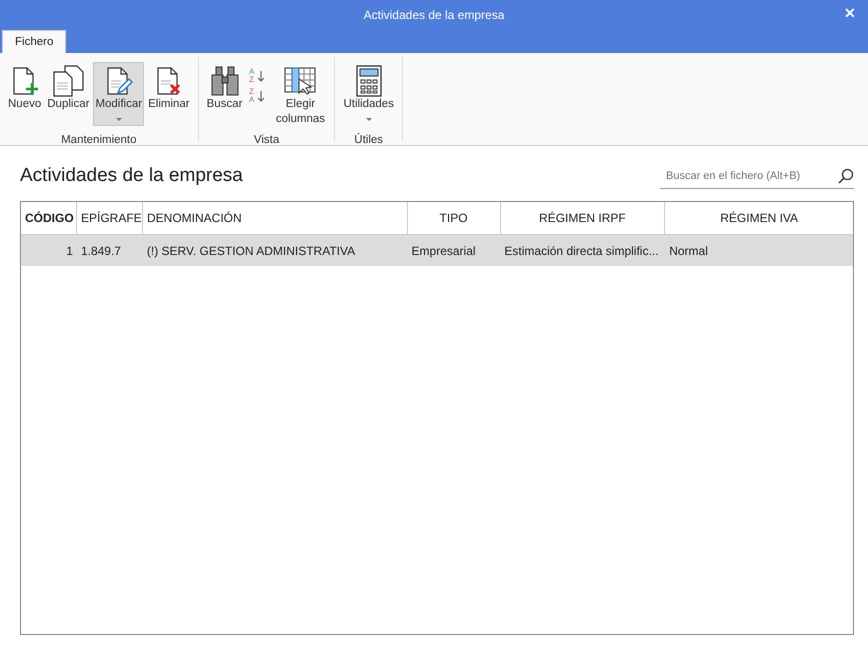  Describe the element at coordinates (69, 251) in the screenshot. I see `table-cell-text: 1` at that location.